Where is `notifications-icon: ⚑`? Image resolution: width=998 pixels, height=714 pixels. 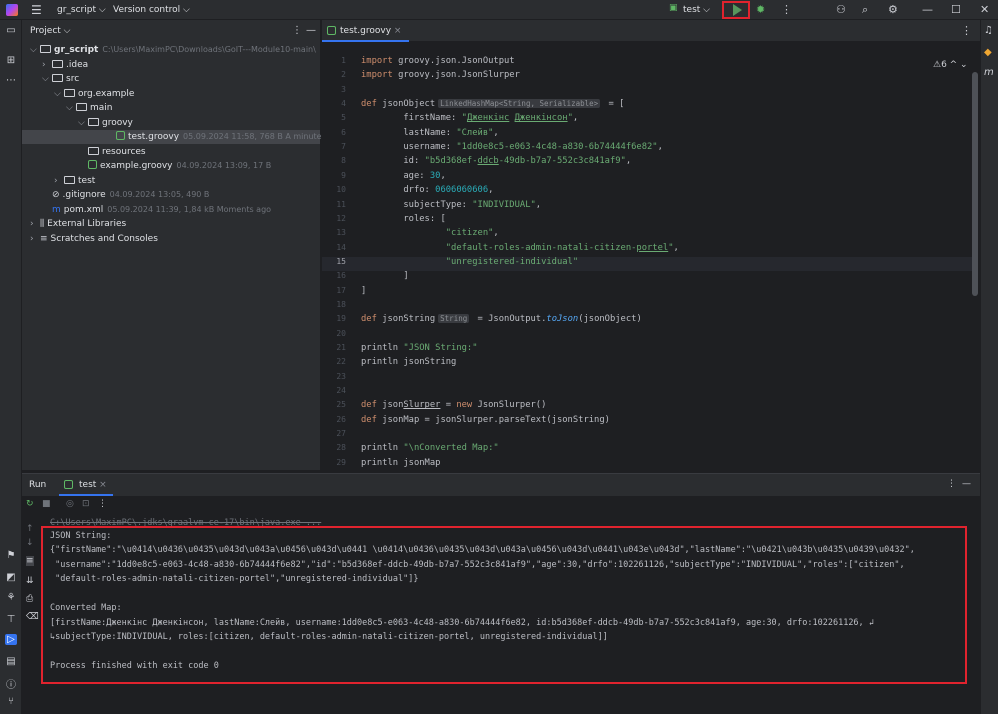 notifications-icon: ⚑ is located at coordinates (11, 555).